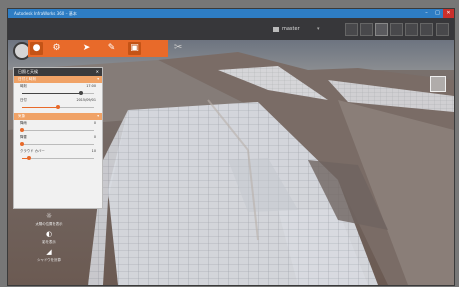 This screenshot has width=459, height=287. I want to click on shadow-calc-button: ◢ シャドウを計算, so click(49, 255).